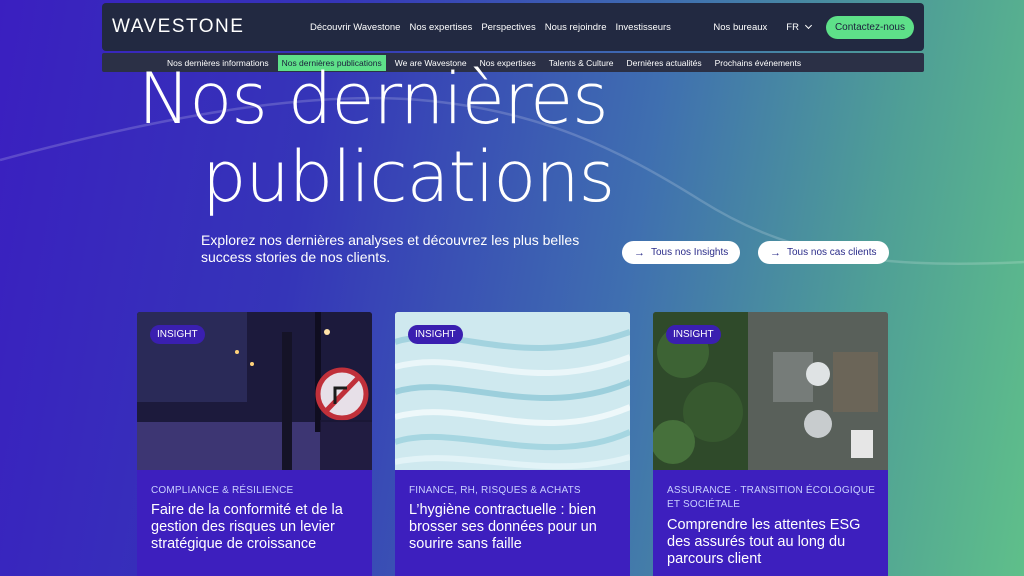 This screenshot has width=1024, height=576. I want to click on subnav-item-evenements: Prochains événements, so click(758, 63).